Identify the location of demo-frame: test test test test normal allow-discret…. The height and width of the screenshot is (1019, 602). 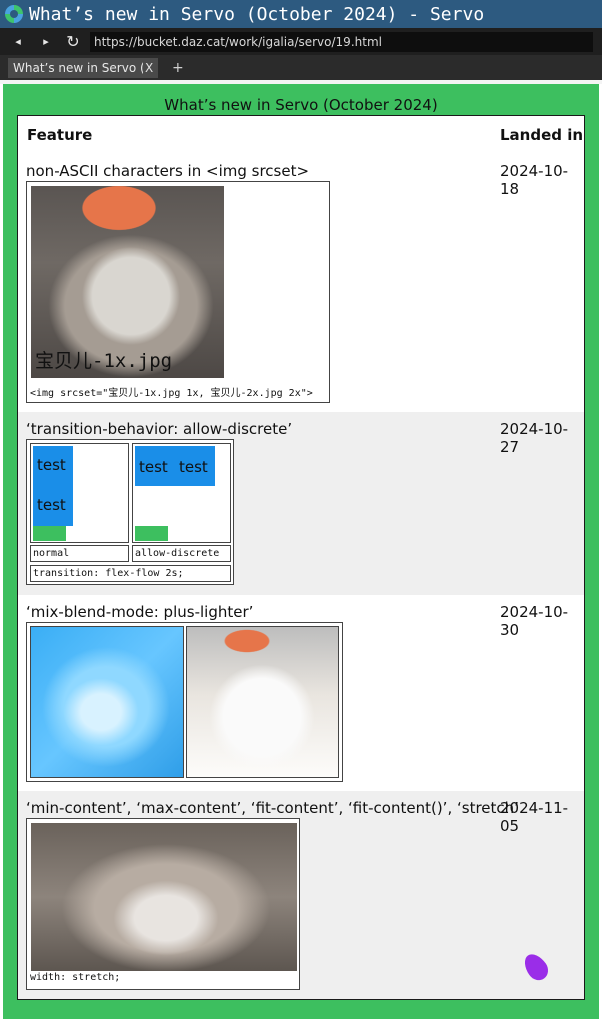
(130, 512).